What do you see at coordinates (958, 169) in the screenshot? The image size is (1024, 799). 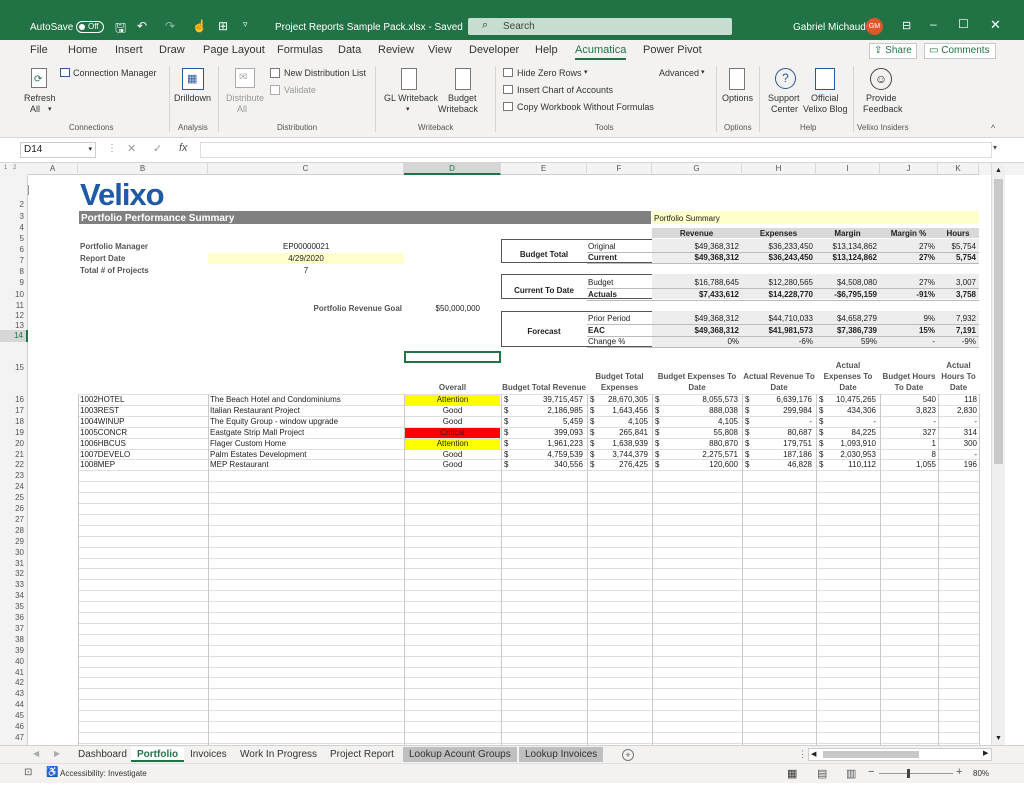 I see `column-header-k: K` at bounding box center [958, 169].